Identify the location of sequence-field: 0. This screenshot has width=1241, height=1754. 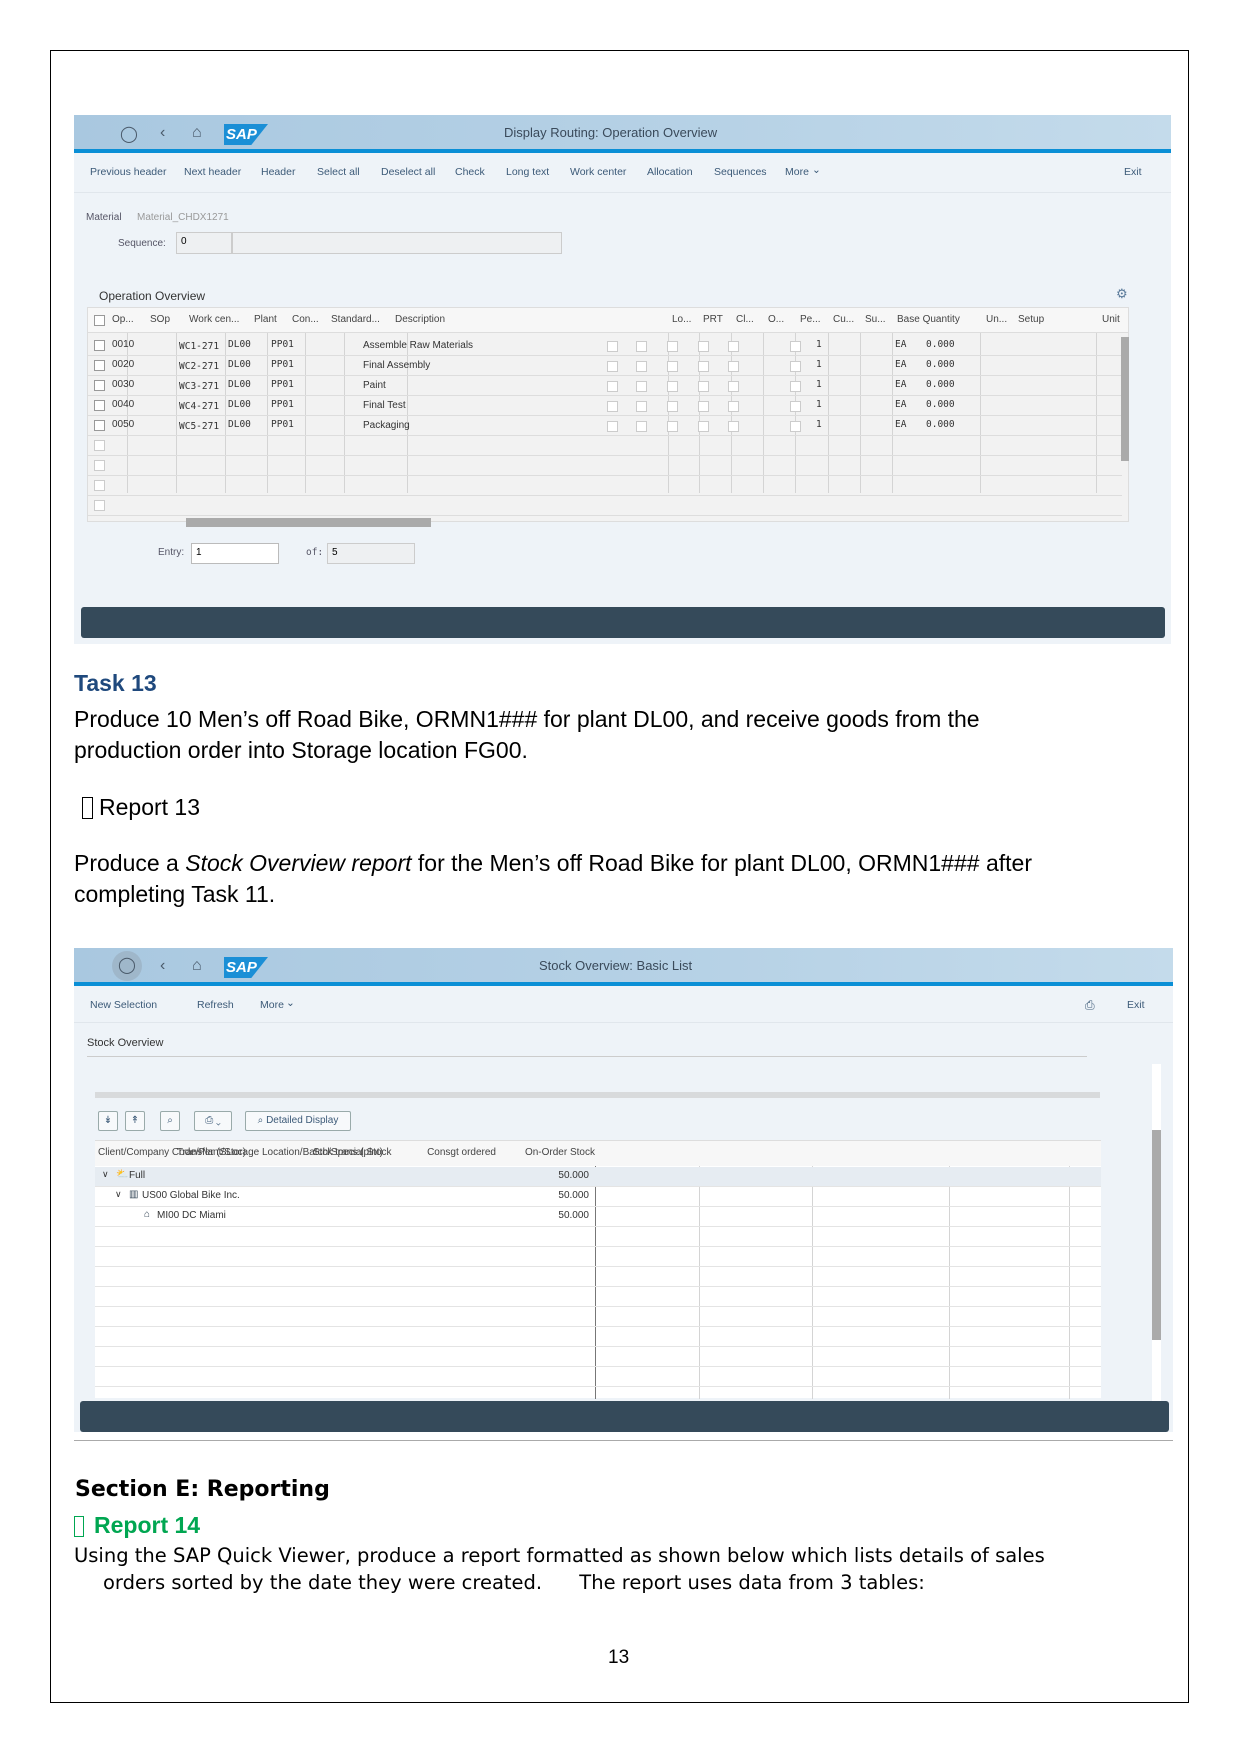
(204, 243).